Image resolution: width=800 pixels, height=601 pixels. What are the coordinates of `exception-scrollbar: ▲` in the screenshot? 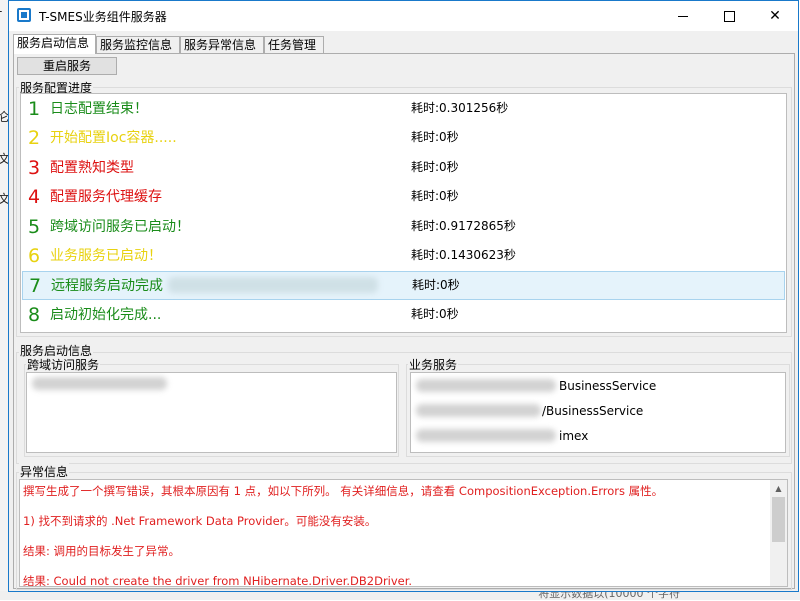 It's located at (778, 533).